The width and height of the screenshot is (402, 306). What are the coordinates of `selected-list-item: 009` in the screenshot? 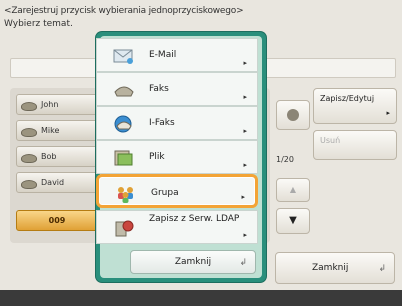 It's located at (57, 220).